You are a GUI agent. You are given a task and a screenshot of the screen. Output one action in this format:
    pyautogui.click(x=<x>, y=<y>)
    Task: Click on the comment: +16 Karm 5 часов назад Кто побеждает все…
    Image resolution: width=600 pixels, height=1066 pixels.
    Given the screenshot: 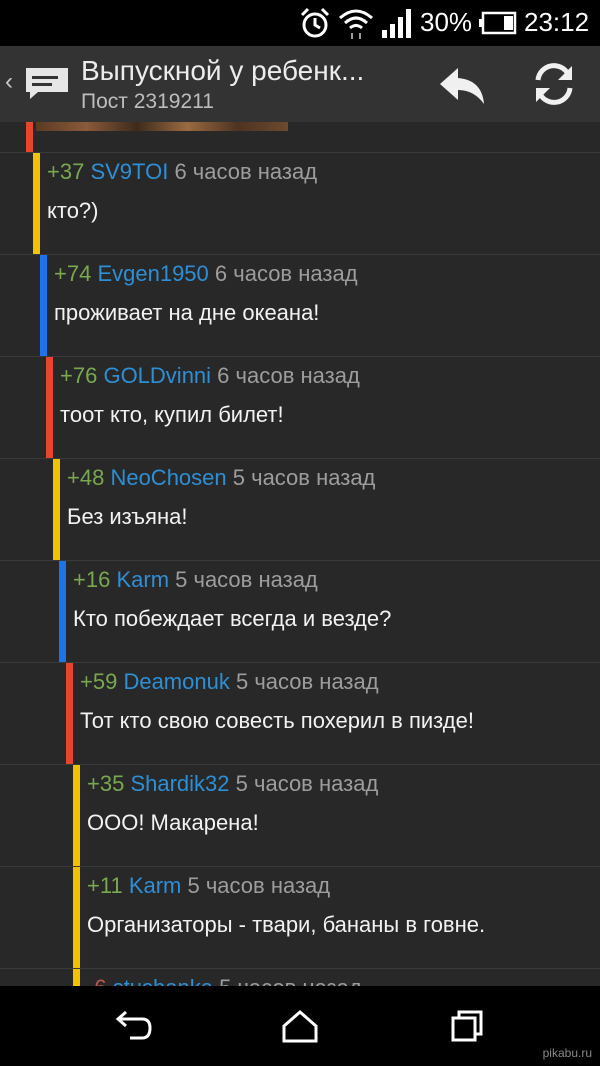 What is the action you would take?
    pyautogui.click(x=300, y=611)
    